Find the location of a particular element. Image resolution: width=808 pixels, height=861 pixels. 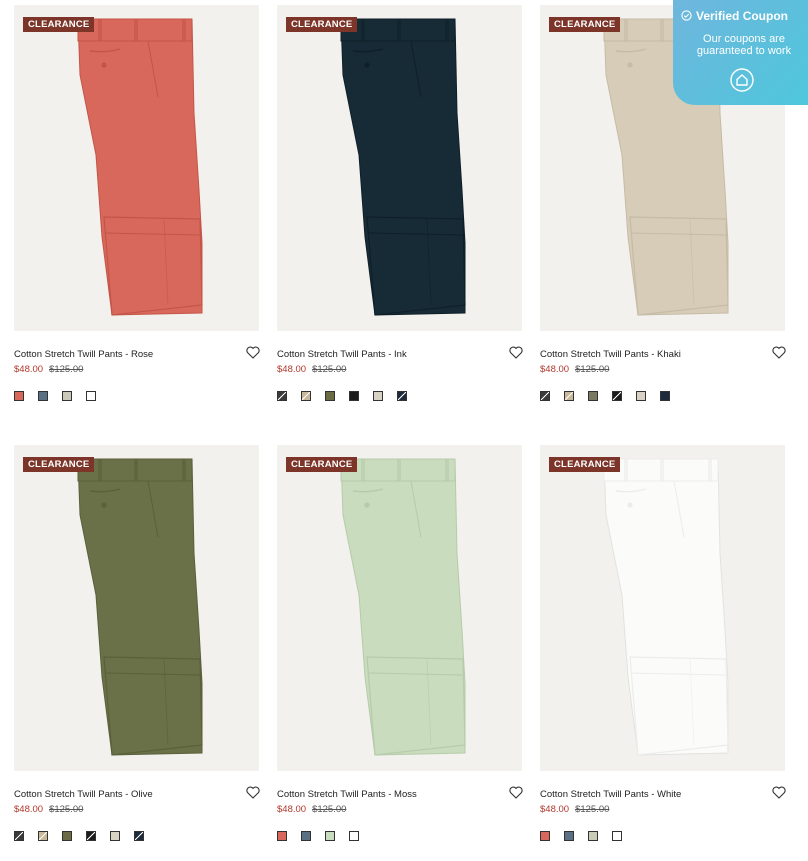

product-name: Cotton Stretch Twill Pants - White is located at coordinates (610, 794).